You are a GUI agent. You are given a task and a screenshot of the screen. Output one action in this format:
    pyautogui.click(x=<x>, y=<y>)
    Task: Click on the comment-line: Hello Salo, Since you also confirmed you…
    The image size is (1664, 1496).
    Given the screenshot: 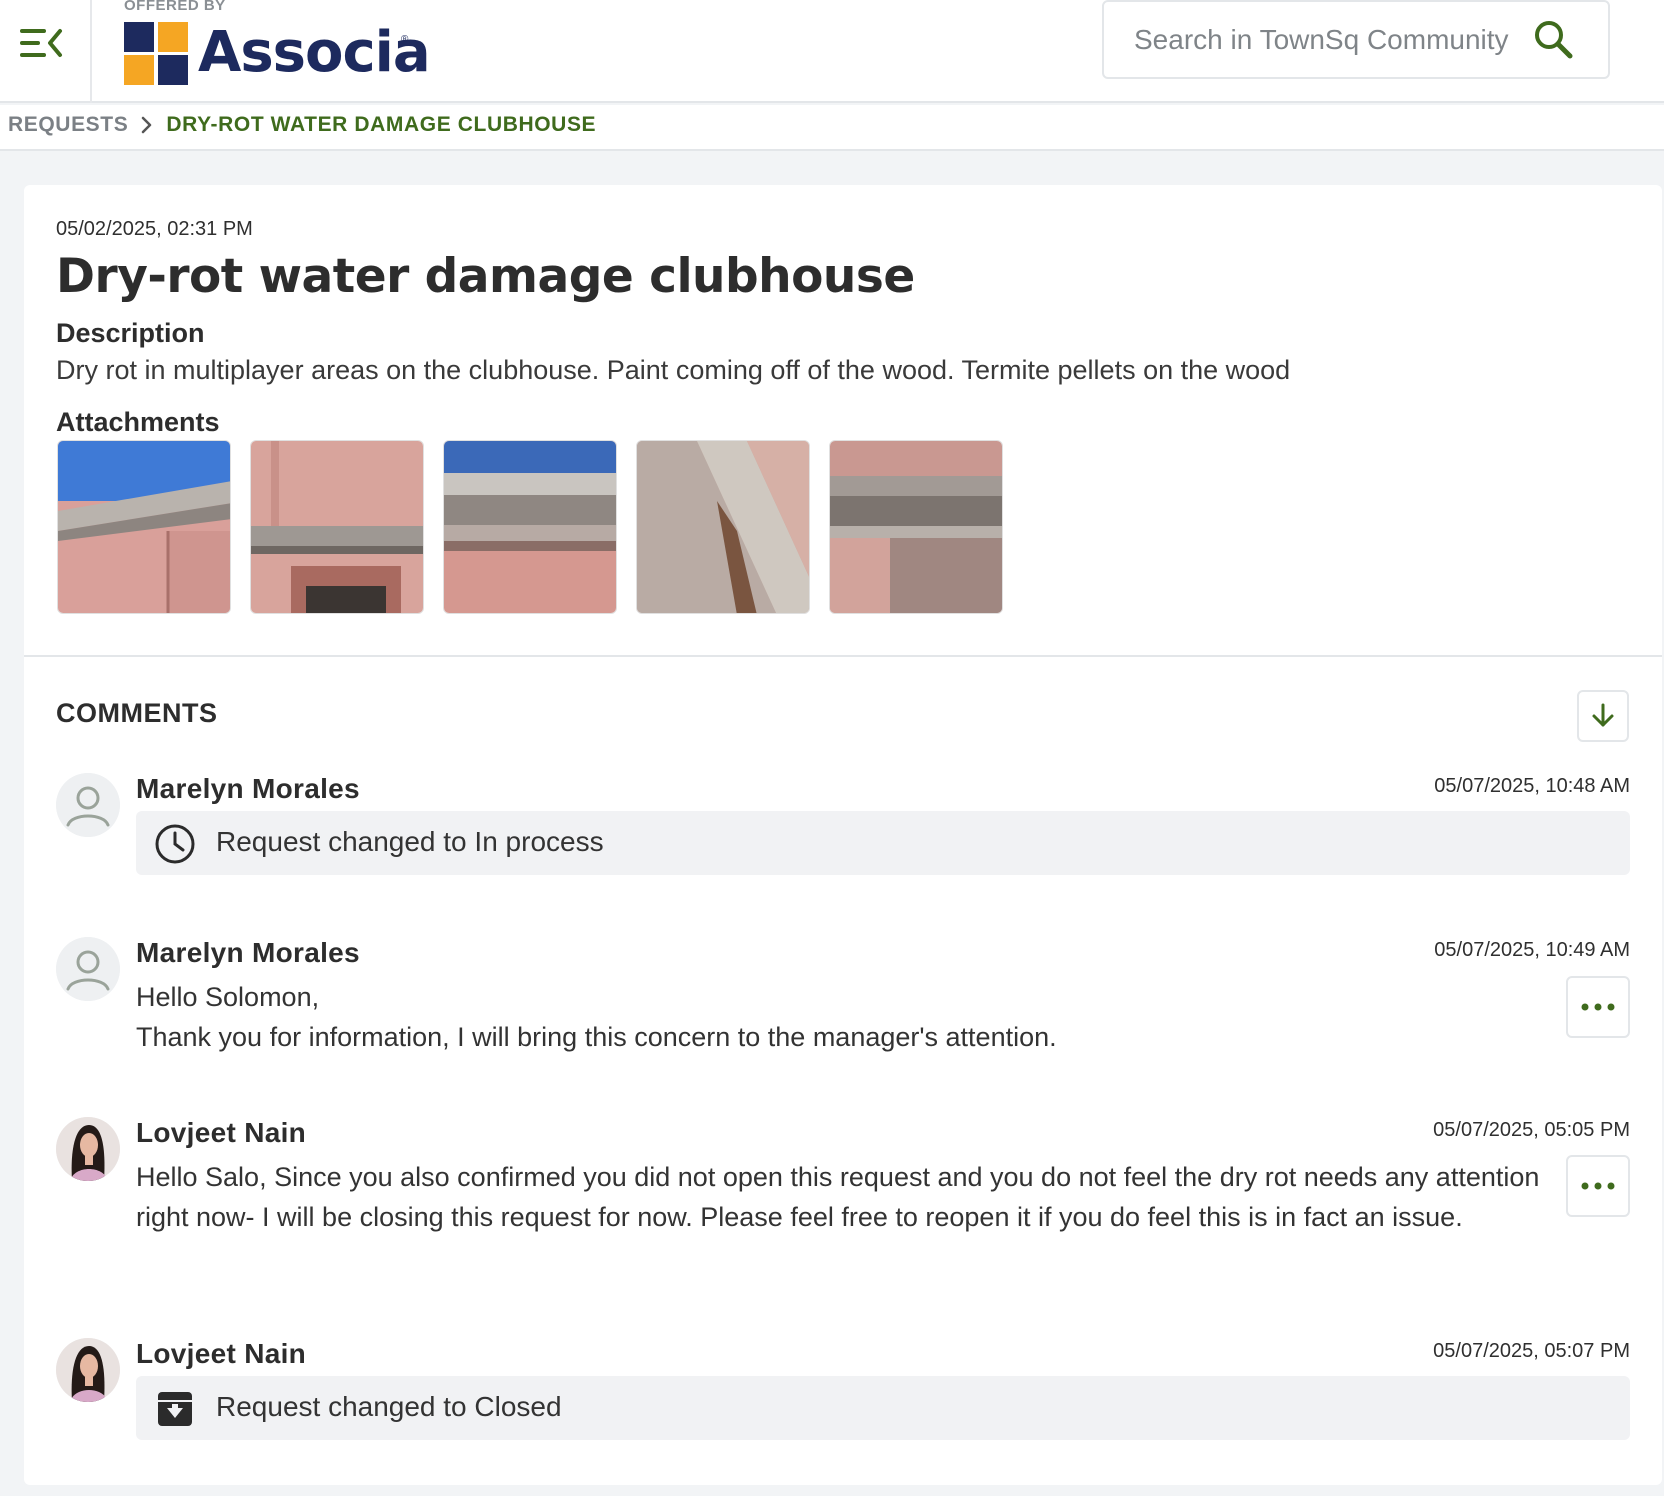 What is the action you would take?
    pyautogui.click(x=838, y=1197)
    